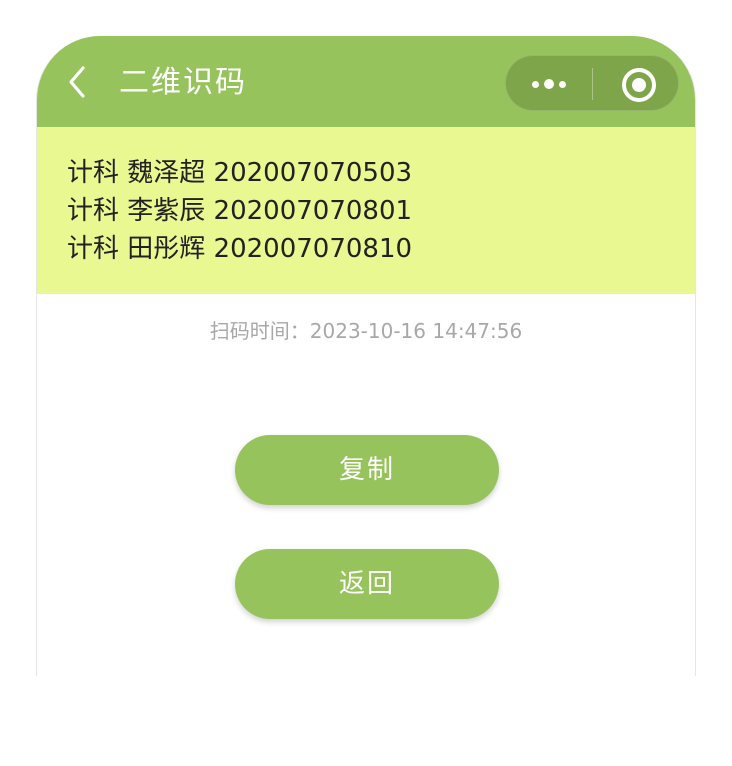  What do you see at coordinates (183, 82) in the screenshot?
I see `page-title: 二维识码` at bounding box center [183, 82].